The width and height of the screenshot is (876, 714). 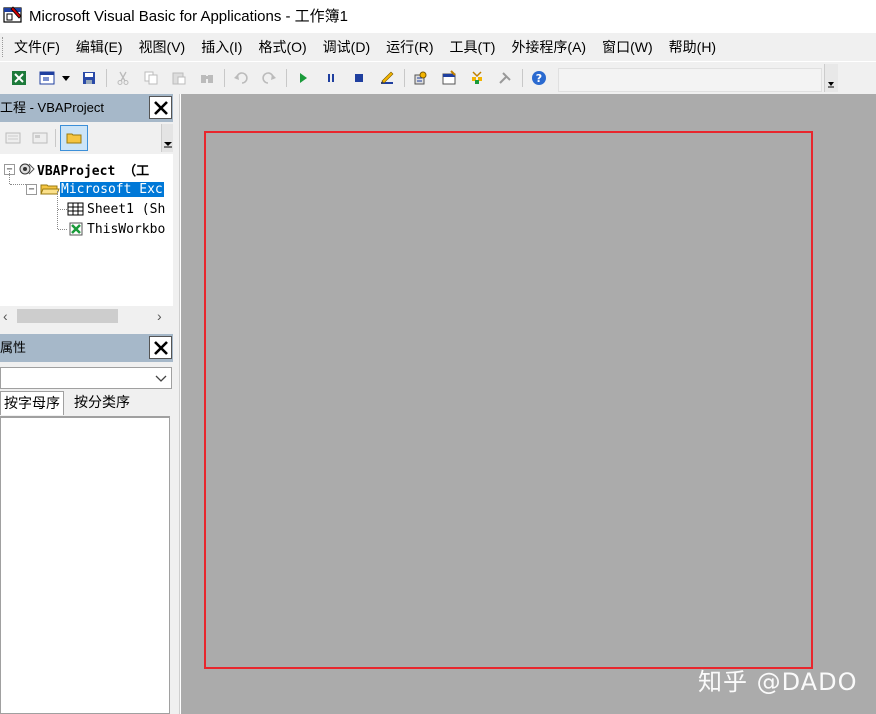 I want to click on project-pane-close-button, so click(x=160, y=107).